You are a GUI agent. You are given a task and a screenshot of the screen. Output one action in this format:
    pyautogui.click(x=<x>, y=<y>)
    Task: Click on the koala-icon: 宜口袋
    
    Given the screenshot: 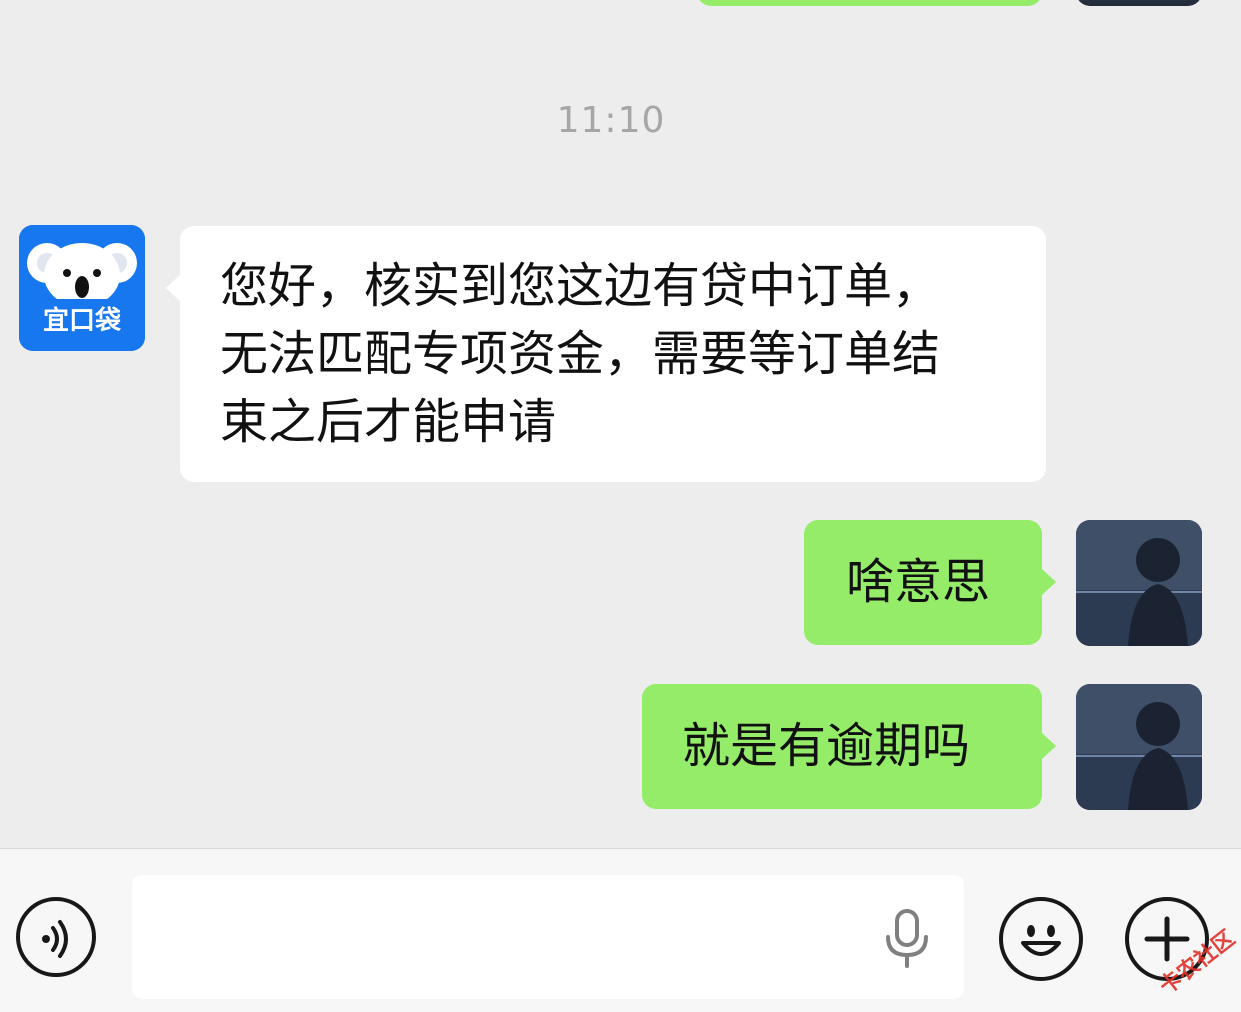 What is the action you would take?
    pyautogui.click(x=82, y=288)
    